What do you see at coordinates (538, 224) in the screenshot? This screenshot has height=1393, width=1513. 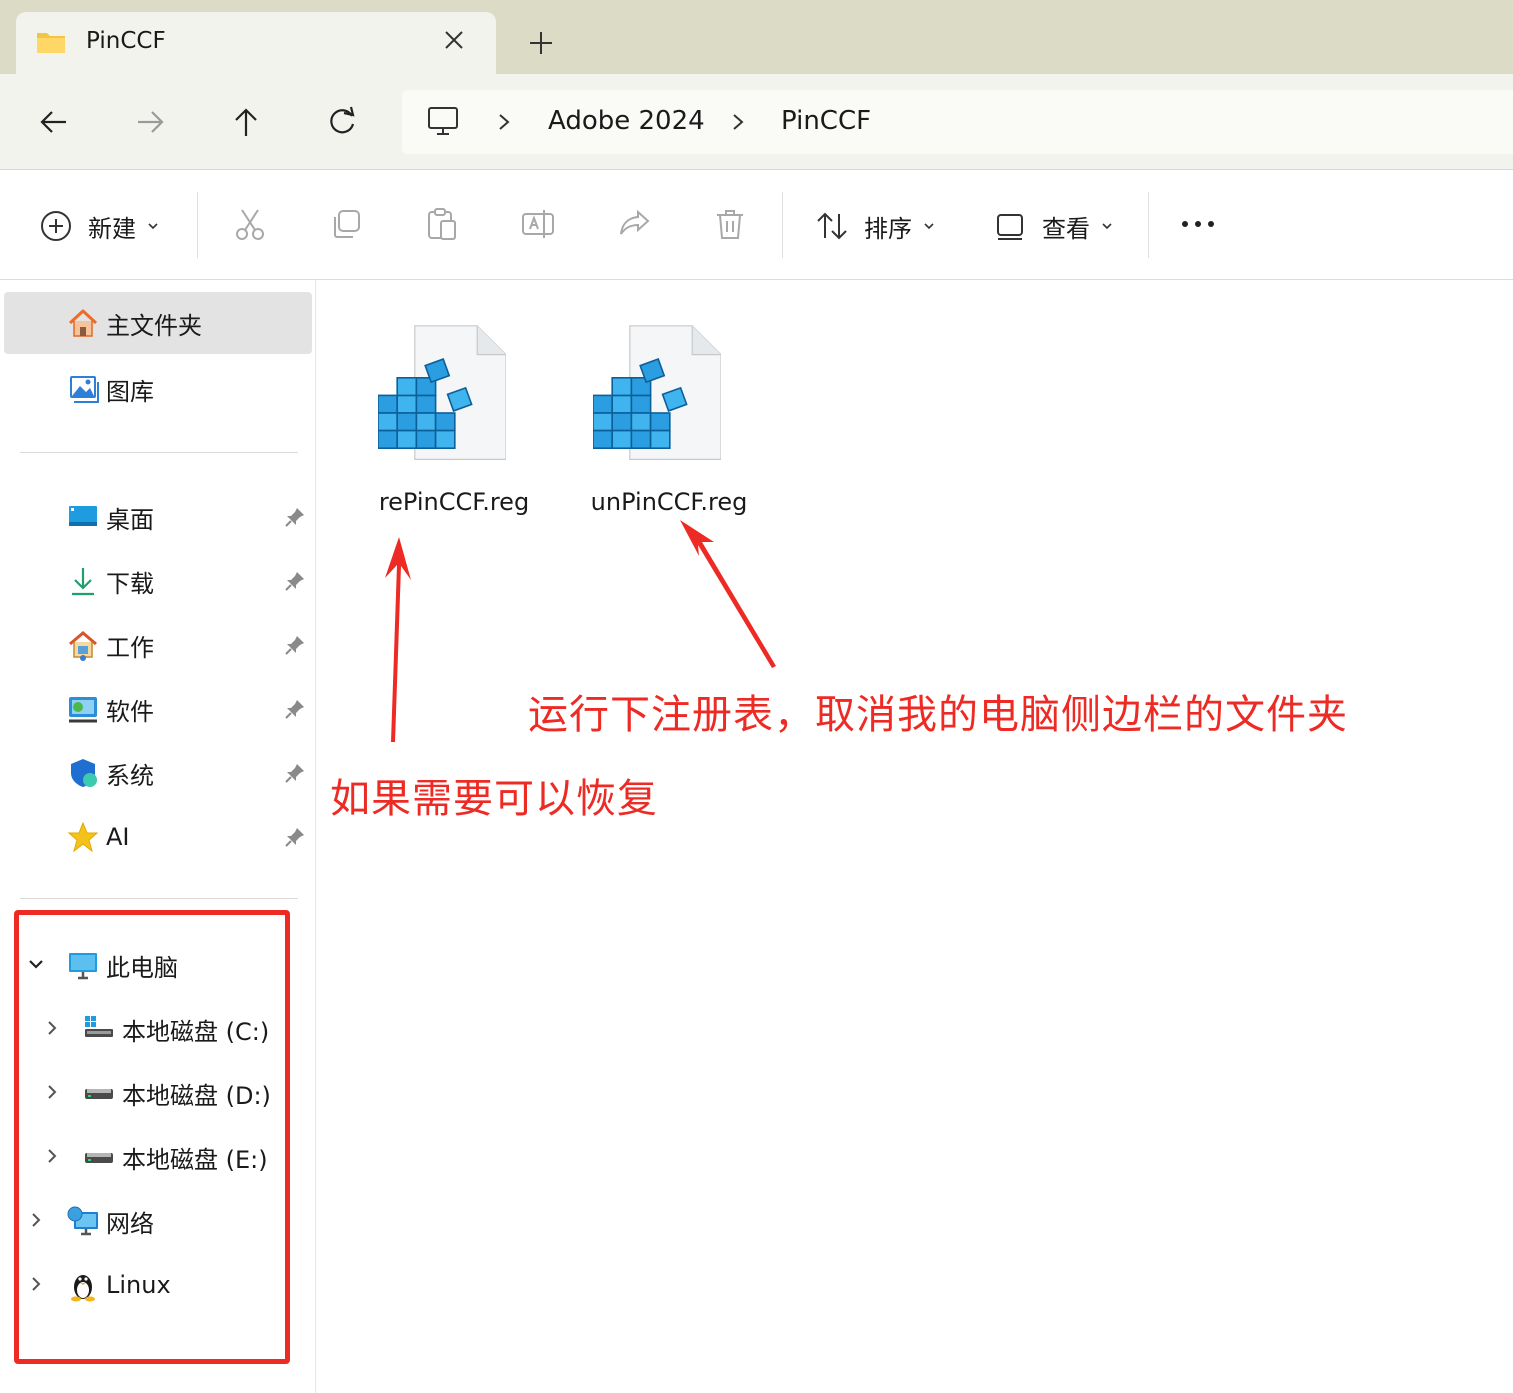 I see `rename-icon` at bounding box center [538, 224].